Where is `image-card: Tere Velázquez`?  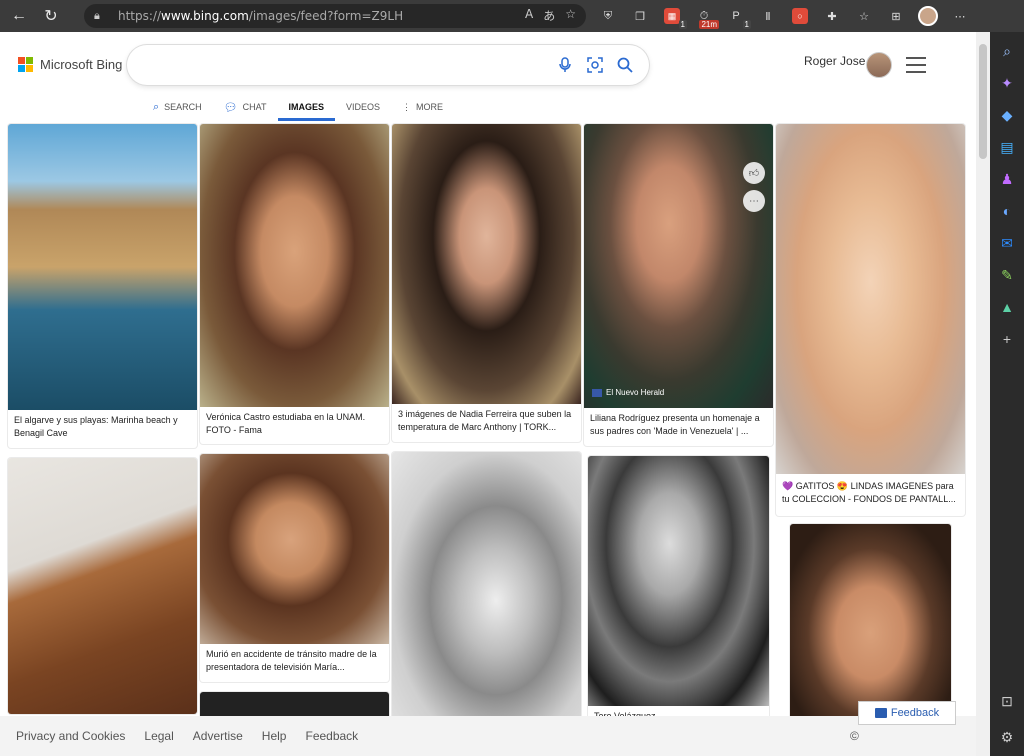 image-card: Tere Velázquez is located at coordinates (678, 589).